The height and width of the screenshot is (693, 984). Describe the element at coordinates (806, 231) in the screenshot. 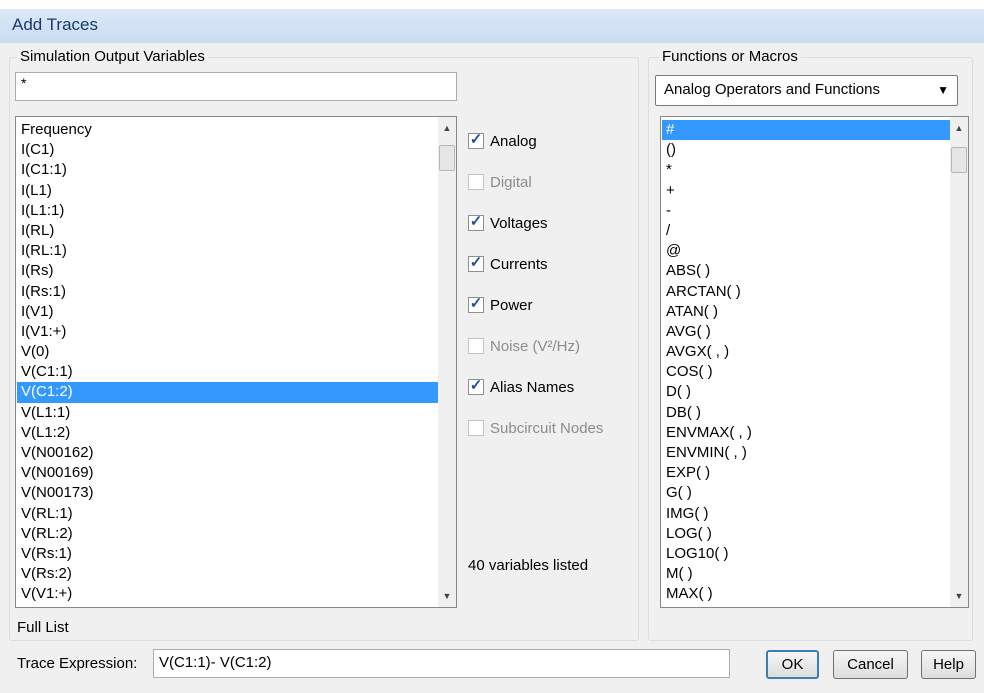

I see `function-list-item: /` at that location.